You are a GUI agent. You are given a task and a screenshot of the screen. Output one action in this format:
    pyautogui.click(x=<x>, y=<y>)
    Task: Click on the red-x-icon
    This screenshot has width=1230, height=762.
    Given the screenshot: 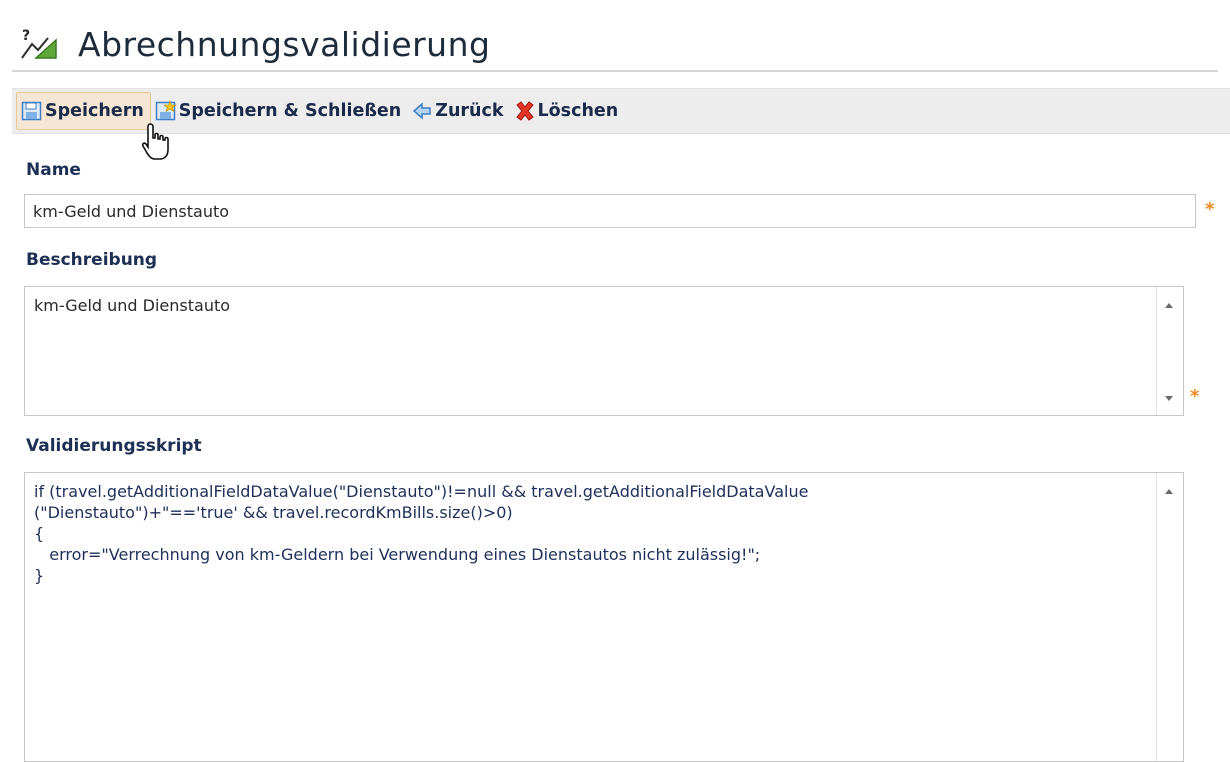 What is the action you would take?
    pyautogui.click(x=525, y=111)
    